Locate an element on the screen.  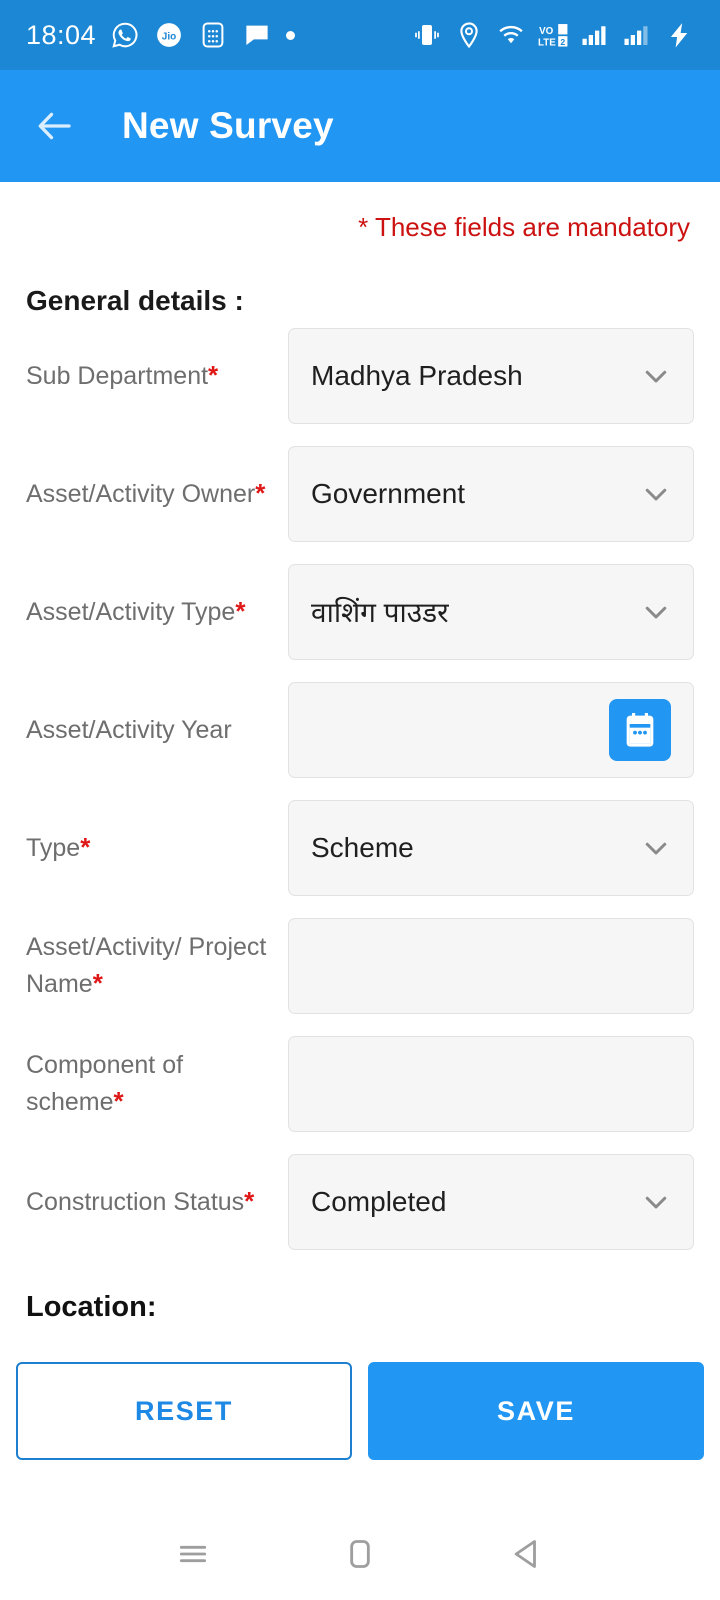
wifi-icon is located at coordinates (511, 34).